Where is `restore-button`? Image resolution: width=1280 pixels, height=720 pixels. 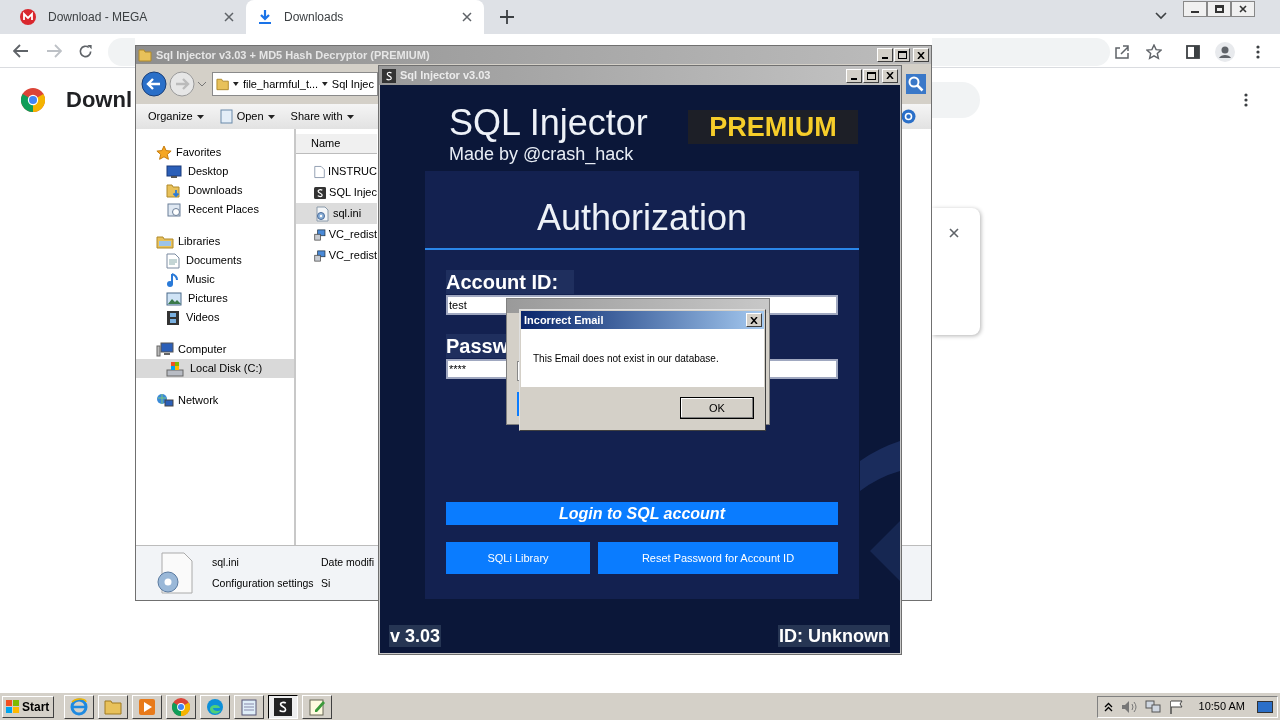 restore-button is located at coordinates (1219, 9).